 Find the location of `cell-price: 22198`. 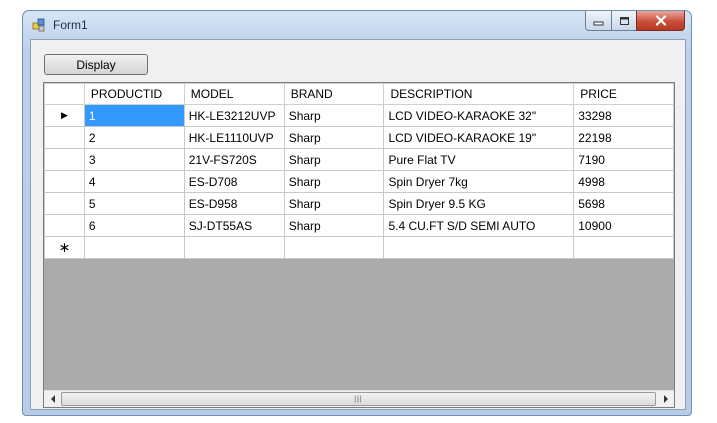

cell-price: 22198 is located at coordinates (623, 137).